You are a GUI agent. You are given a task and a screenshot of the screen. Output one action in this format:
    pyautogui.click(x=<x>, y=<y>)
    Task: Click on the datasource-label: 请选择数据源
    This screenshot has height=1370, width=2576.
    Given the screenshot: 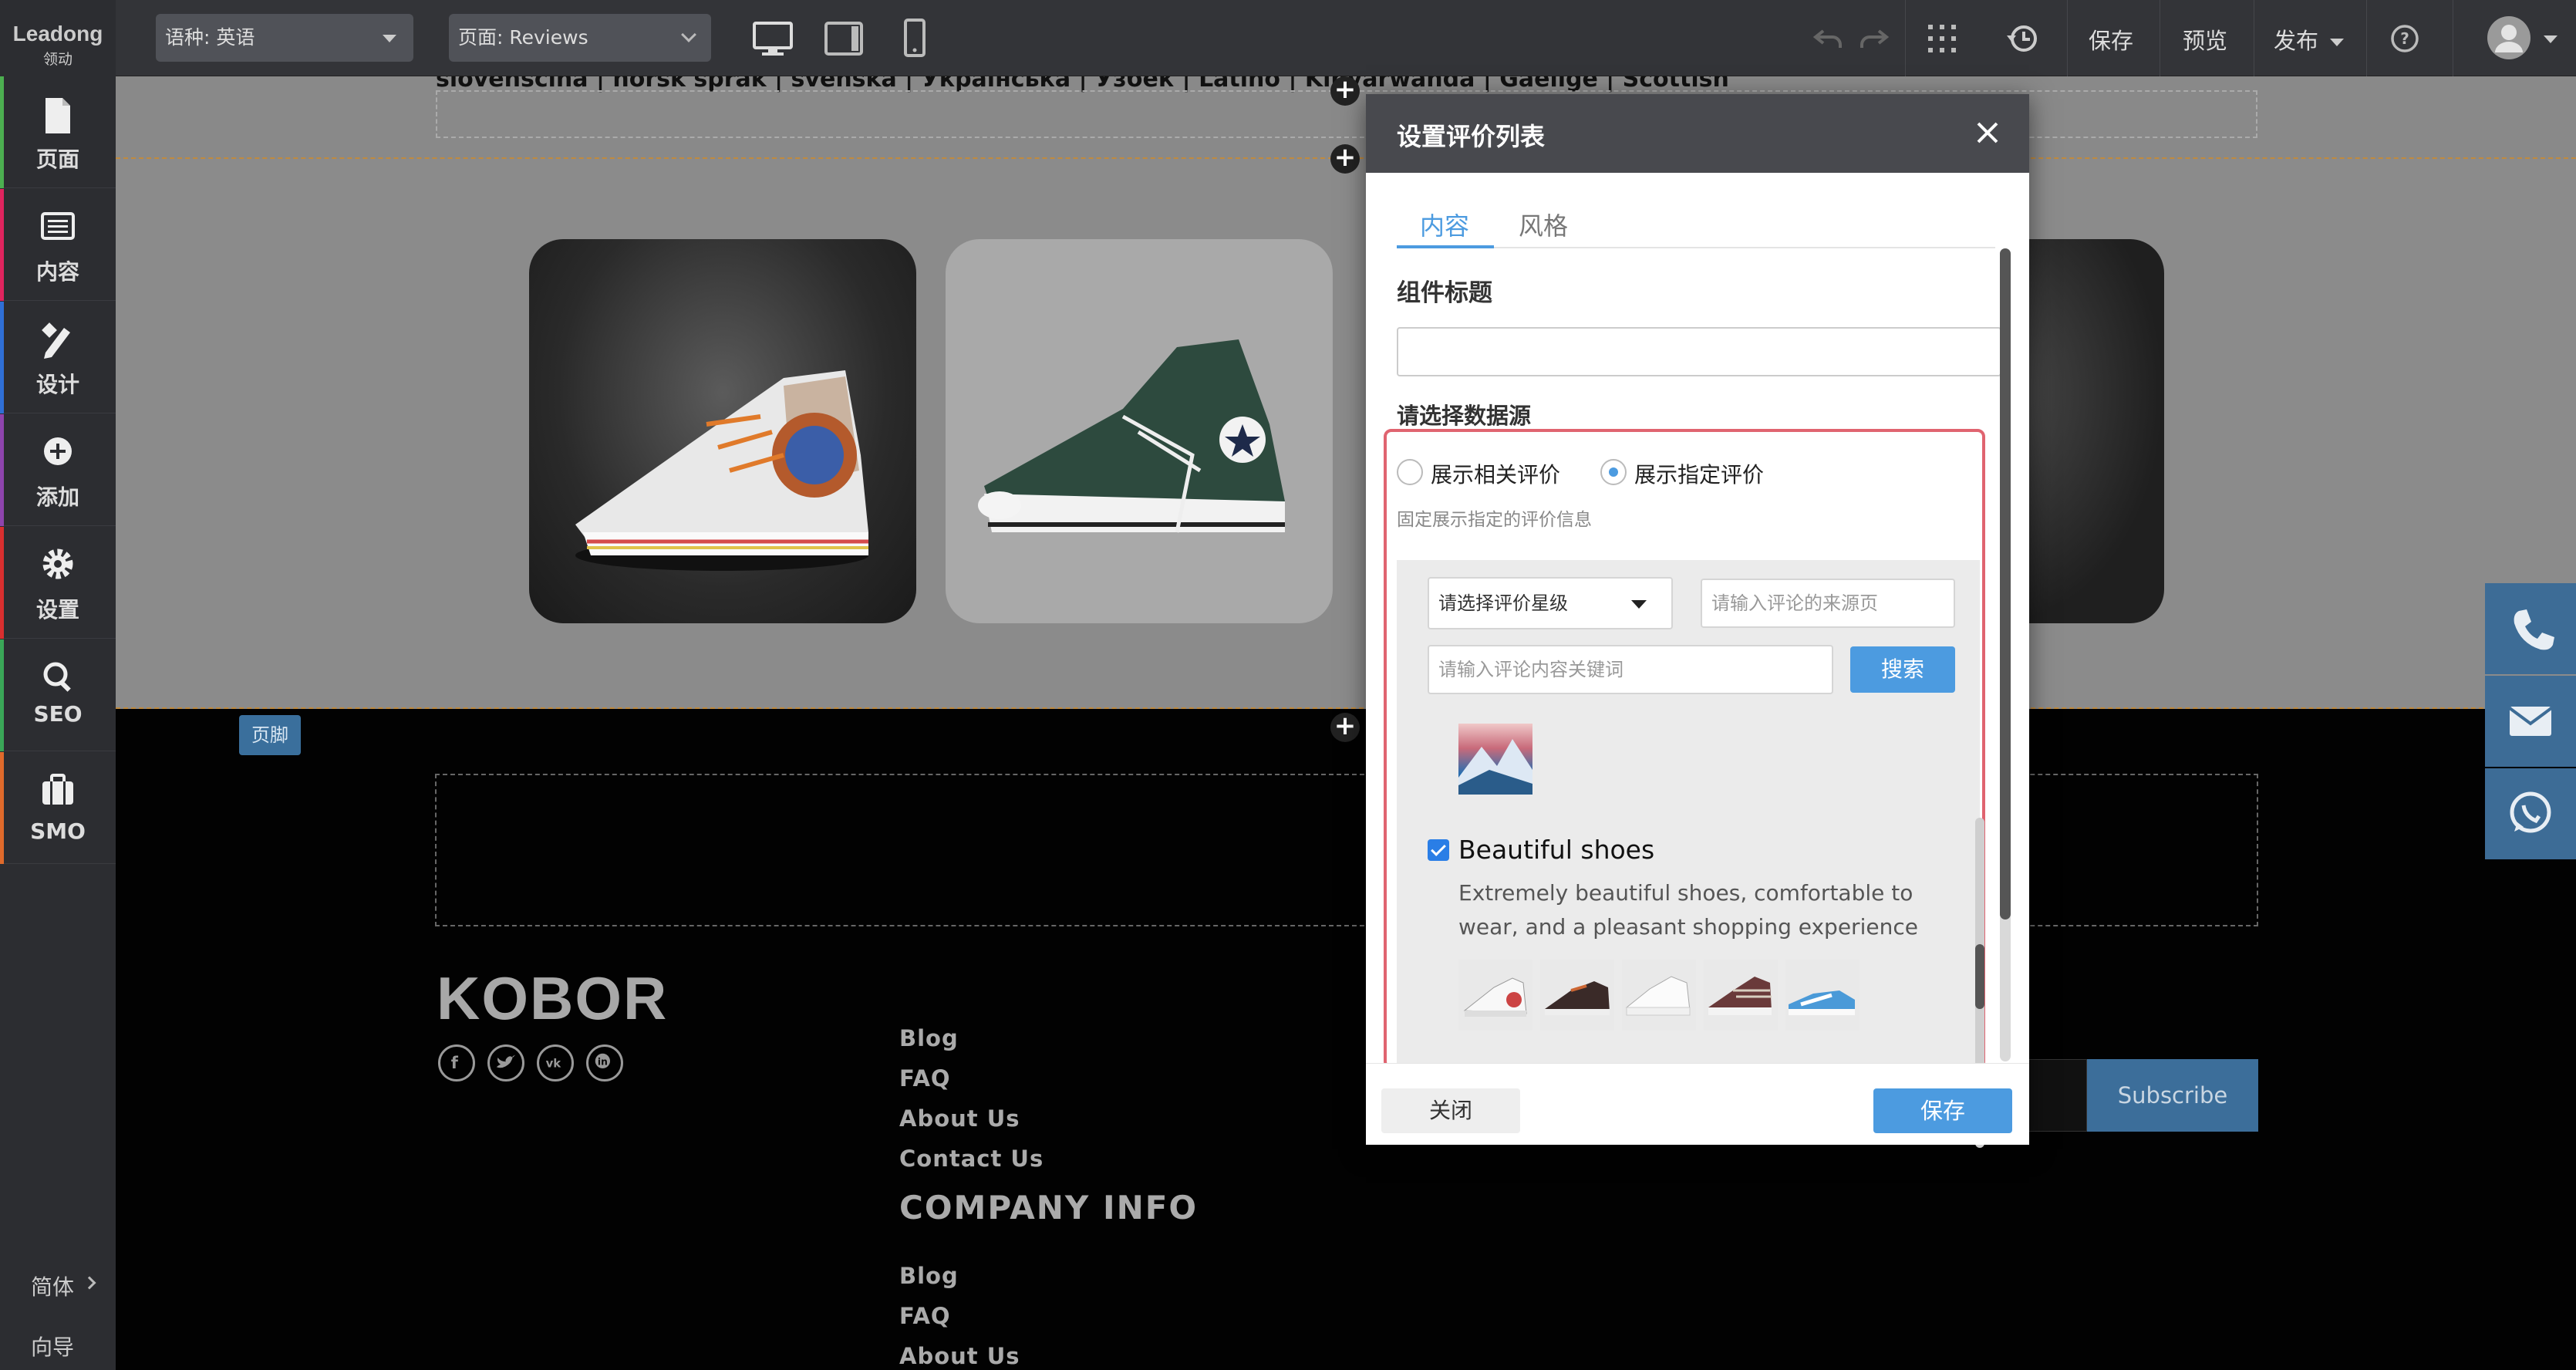 What is the action you would take?
    pyautogui.click(x=1464, y=416)
    